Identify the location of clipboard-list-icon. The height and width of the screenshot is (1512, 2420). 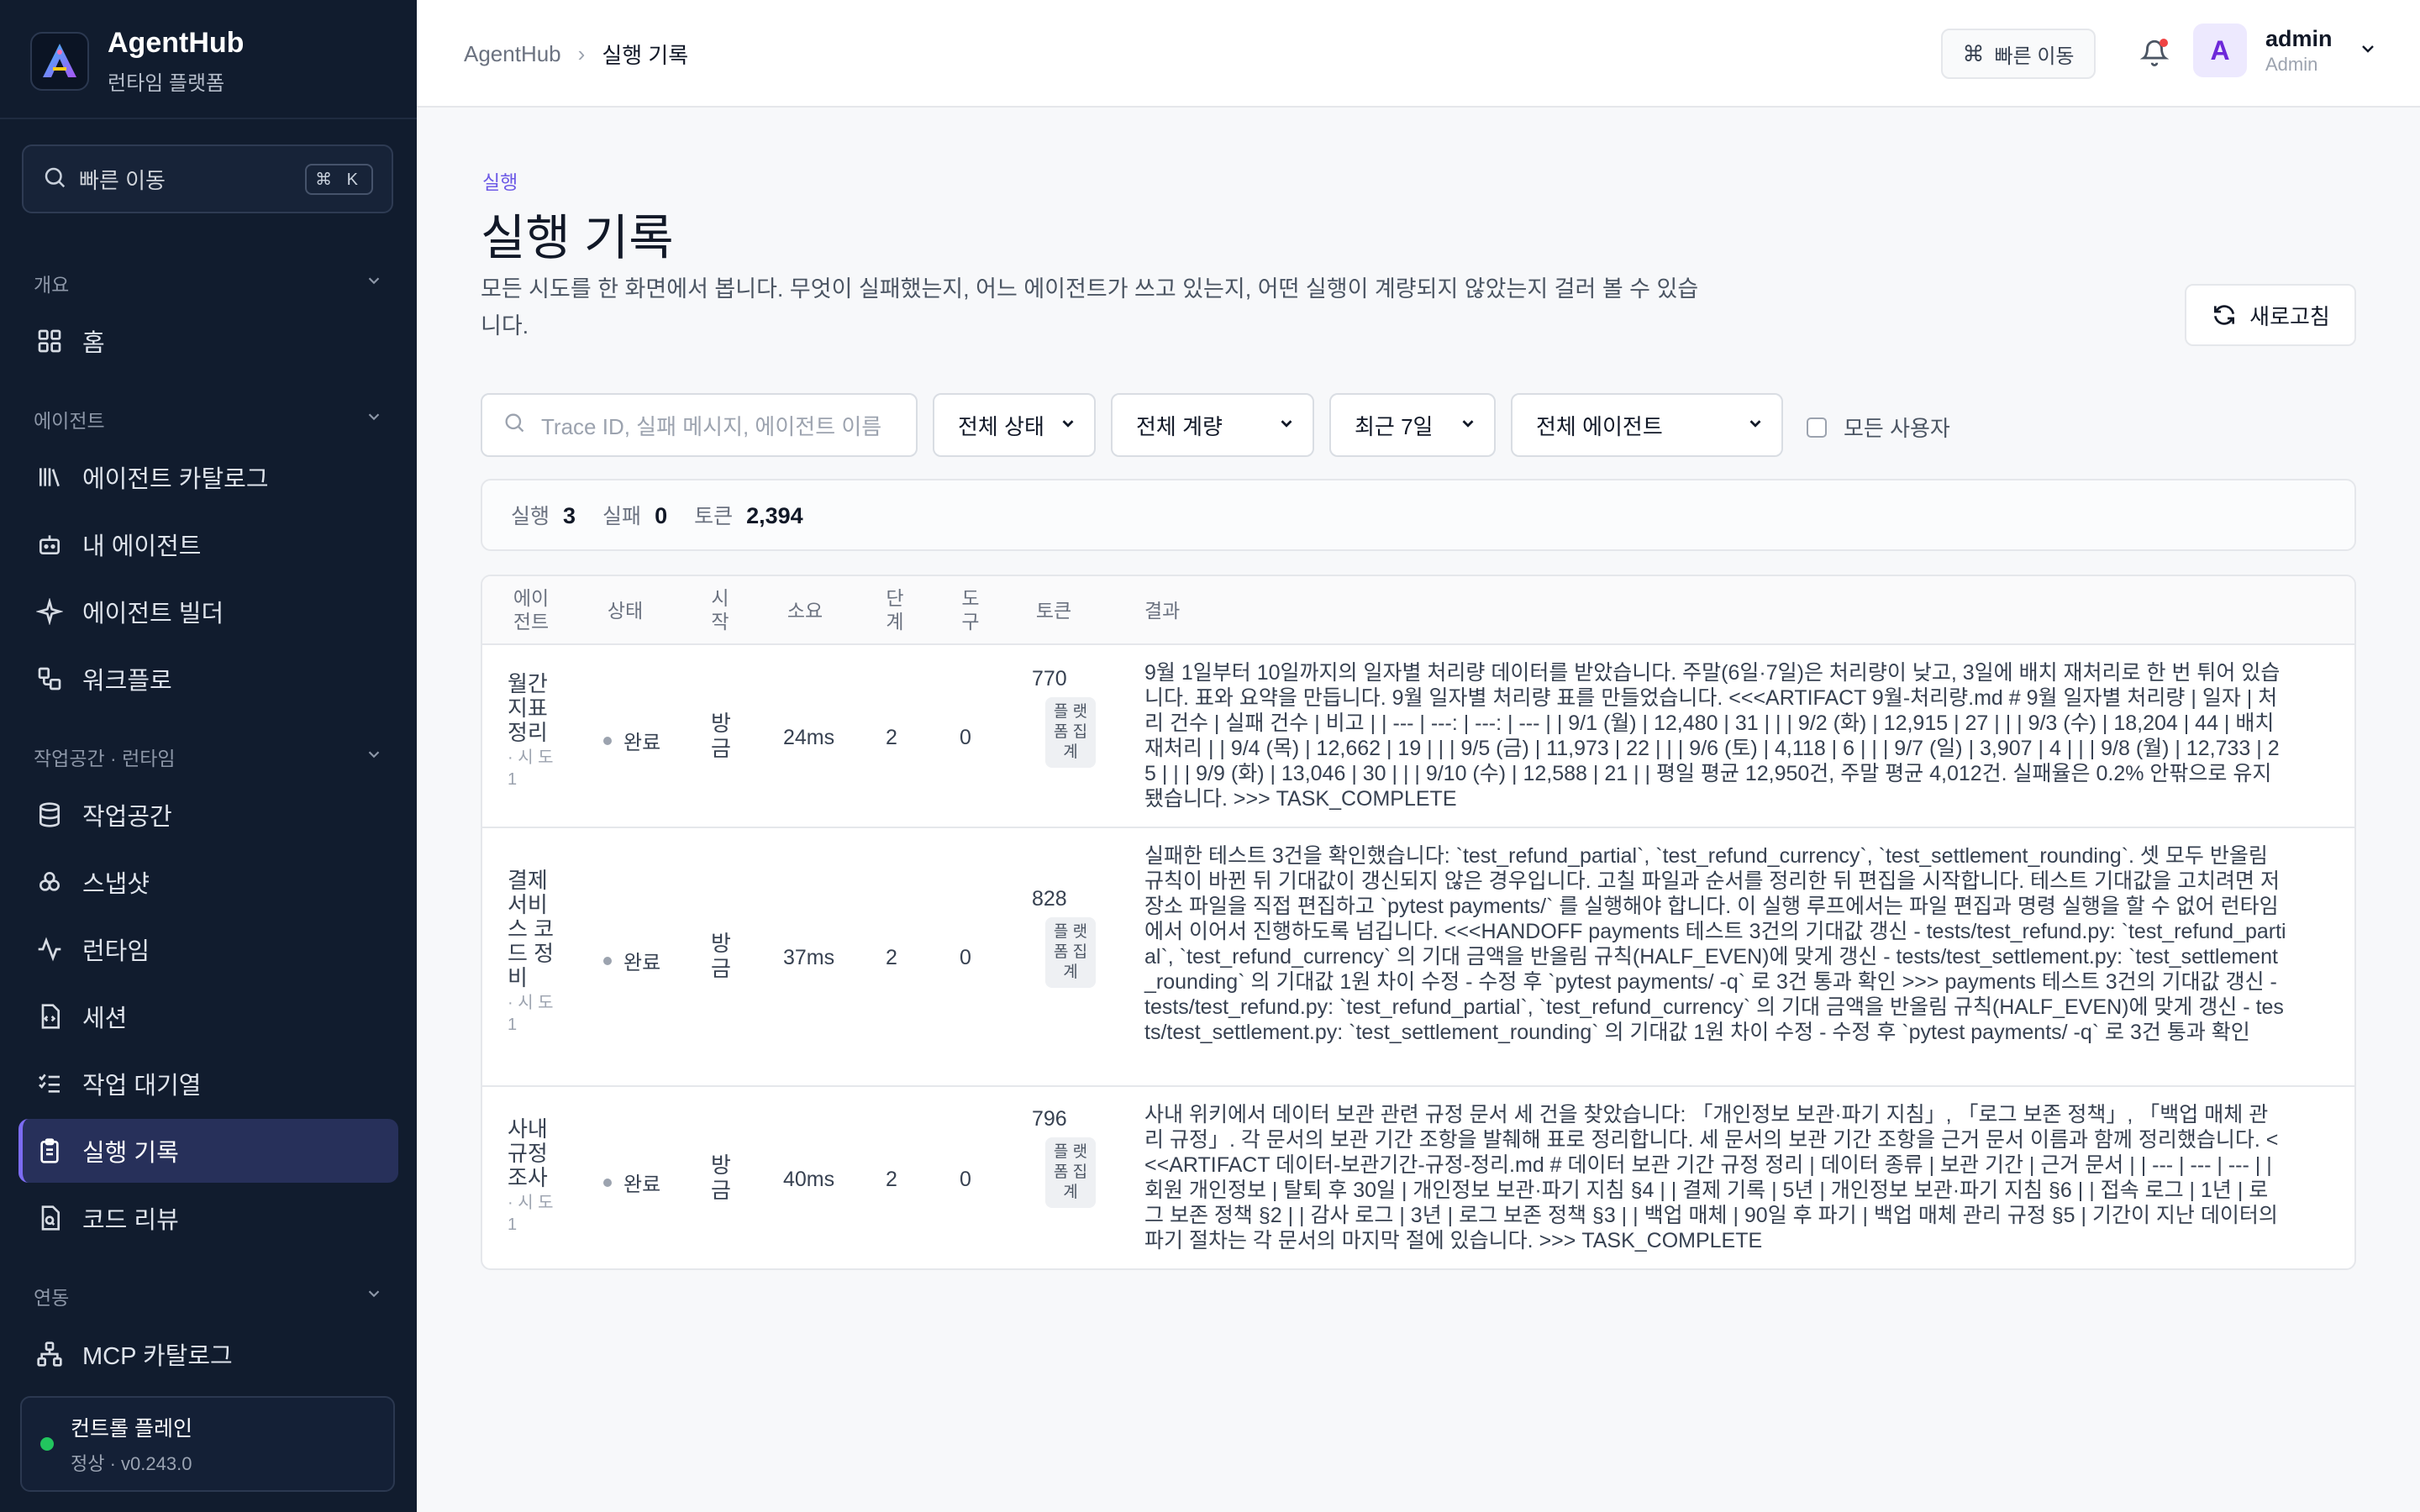
(50, 1151).